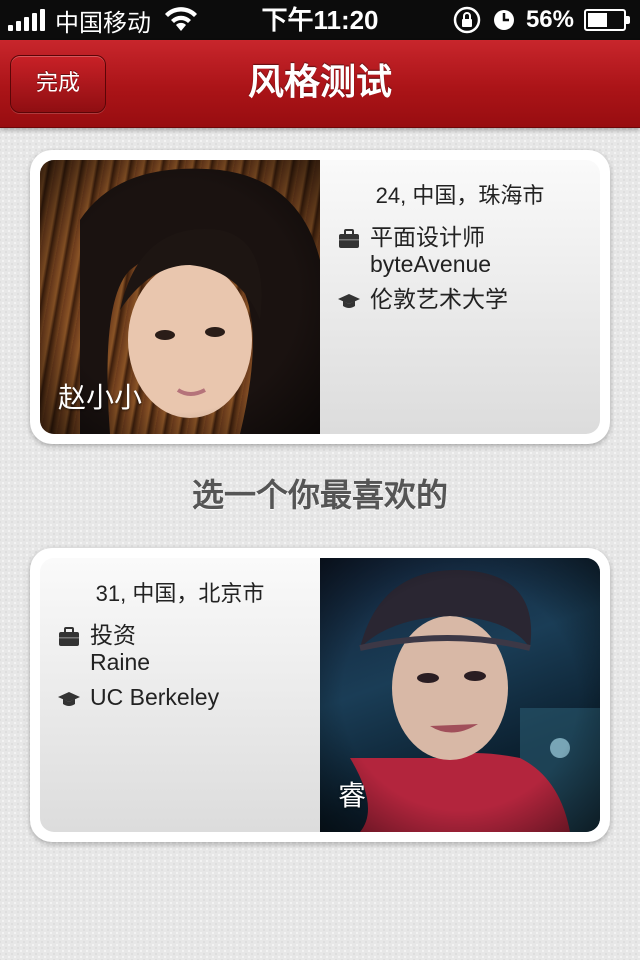 The width and height of the screenshot is (640, 960). I want to click on wifi-icon, so click(181, 19).